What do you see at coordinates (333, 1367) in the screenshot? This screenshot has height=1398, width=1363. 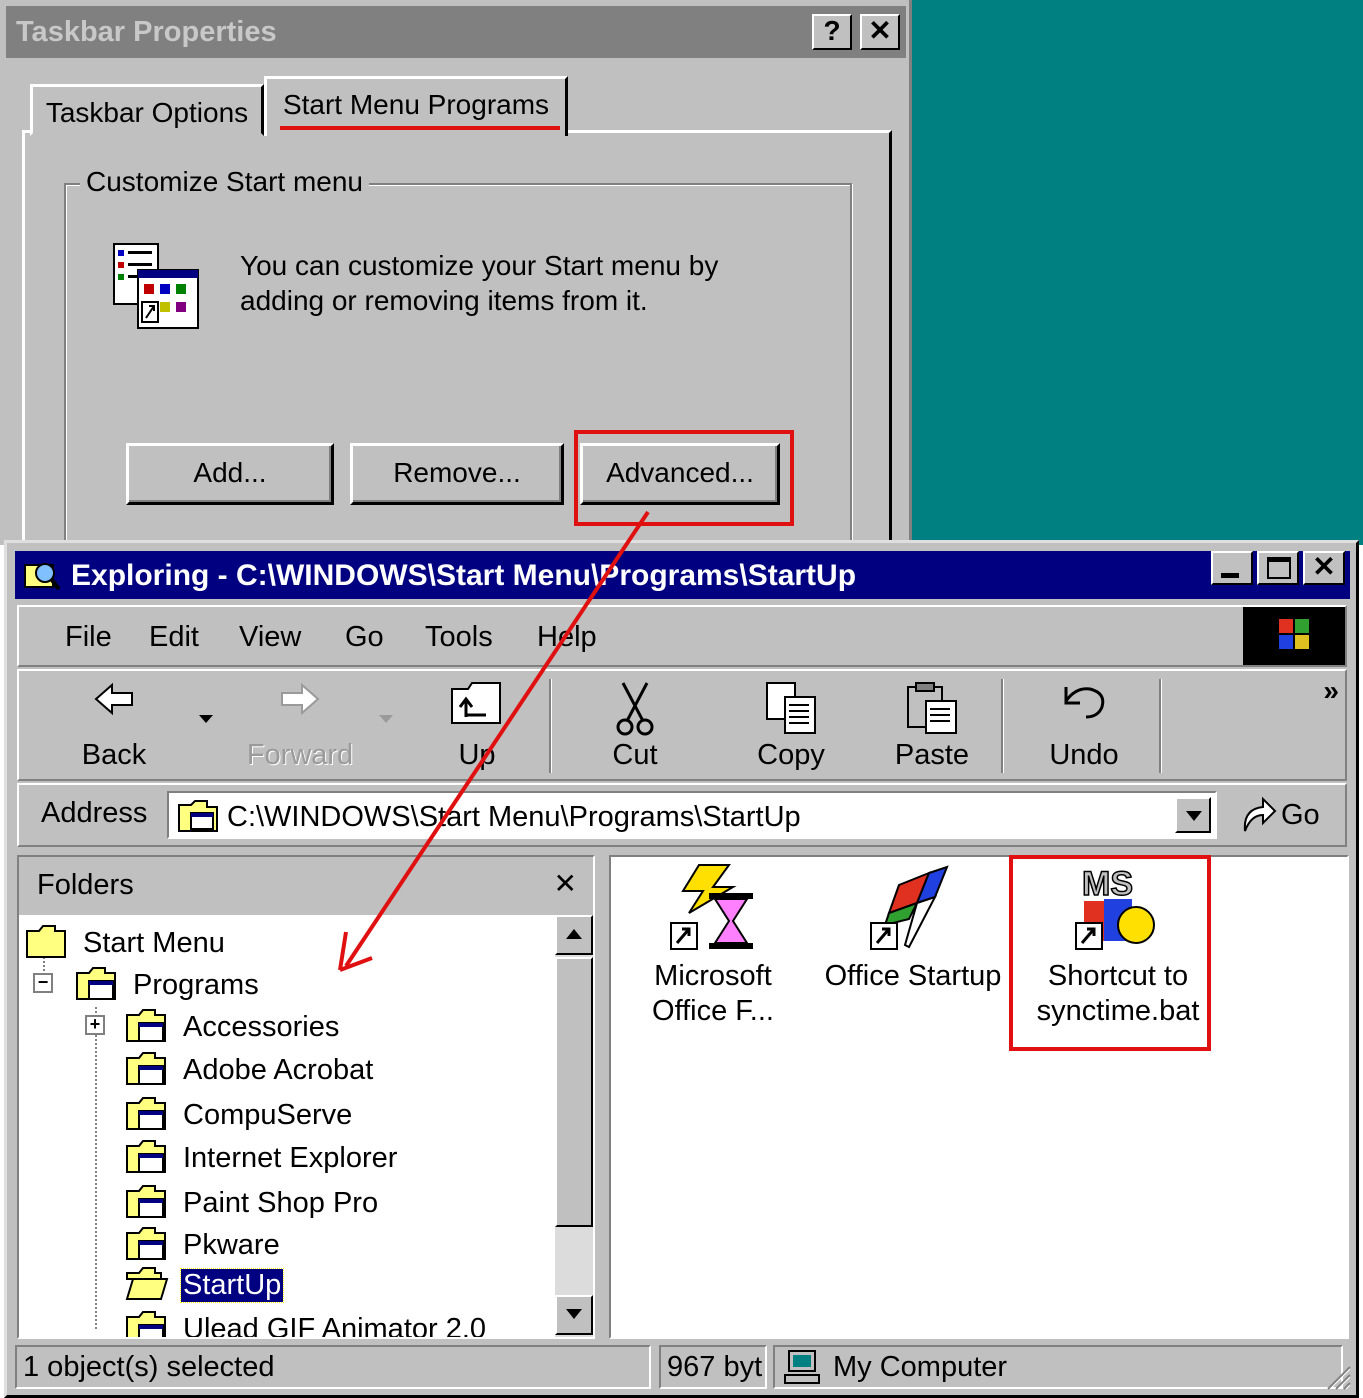 I see `status-selection: 1 object(s) selected` at bounding box center [333, 1367].